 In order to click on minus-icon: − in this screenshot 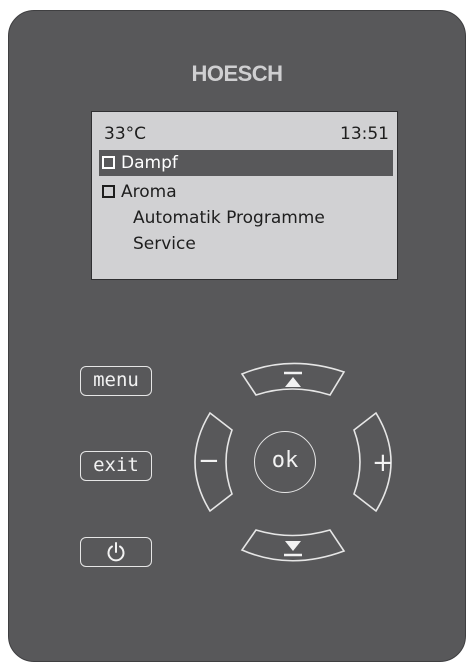, I will do `click(209, 461)`.